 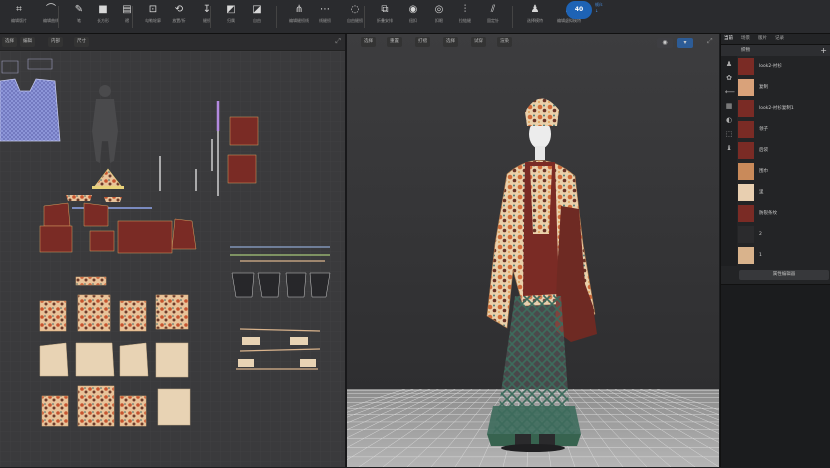 I want to click on fabric-icon: ✿, so click(x=729, y=78).